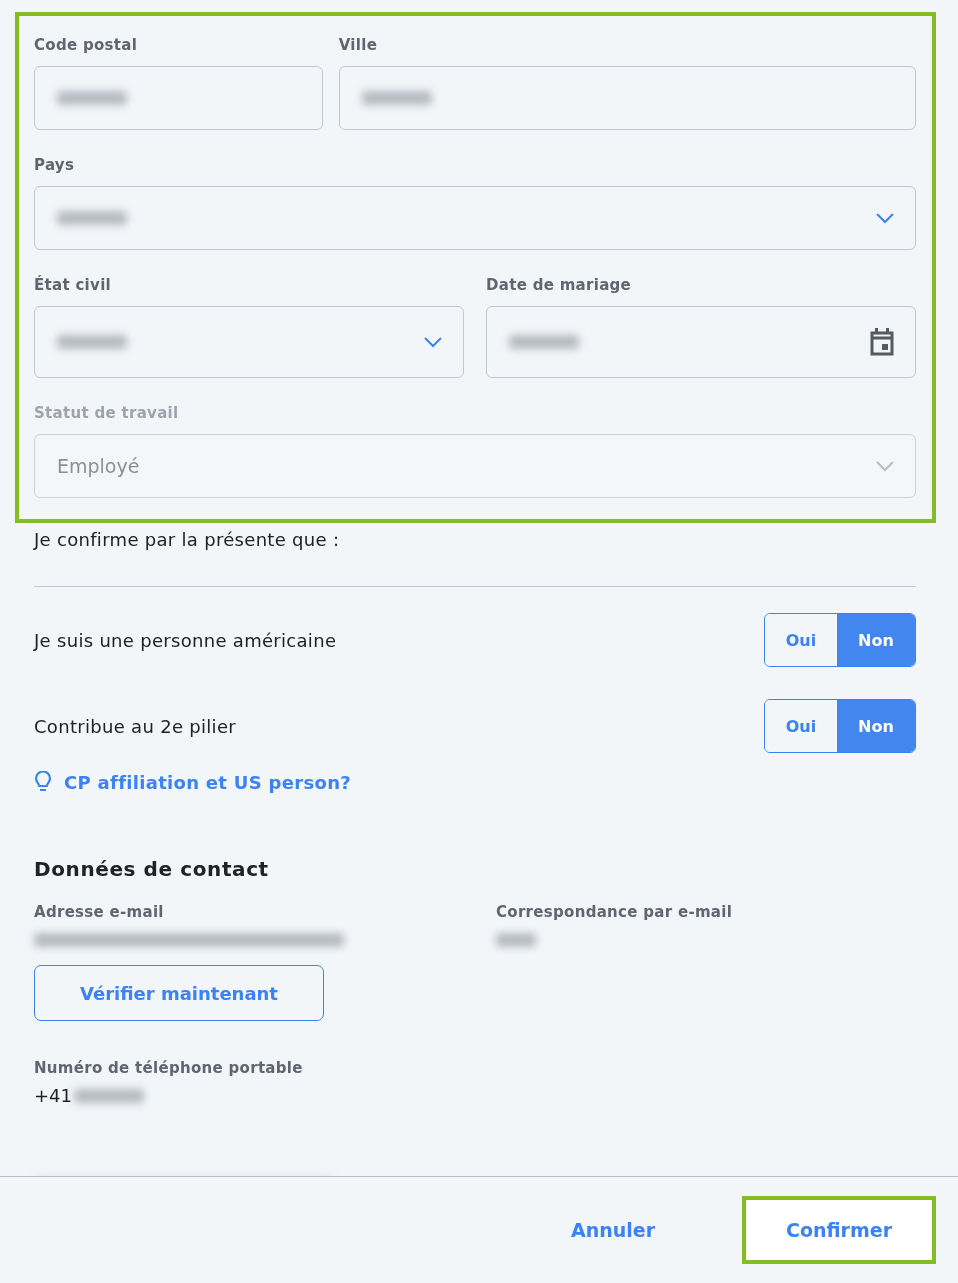  What do you see at coordinates (53, 1095) in the screenshot?
I see `phone-prefix: +41` at bounding box center [53, 1095].